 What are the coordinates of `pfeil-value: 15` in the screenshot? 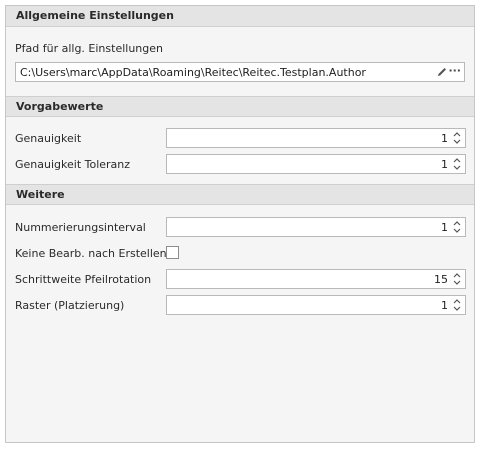 It's located at (441, 279).